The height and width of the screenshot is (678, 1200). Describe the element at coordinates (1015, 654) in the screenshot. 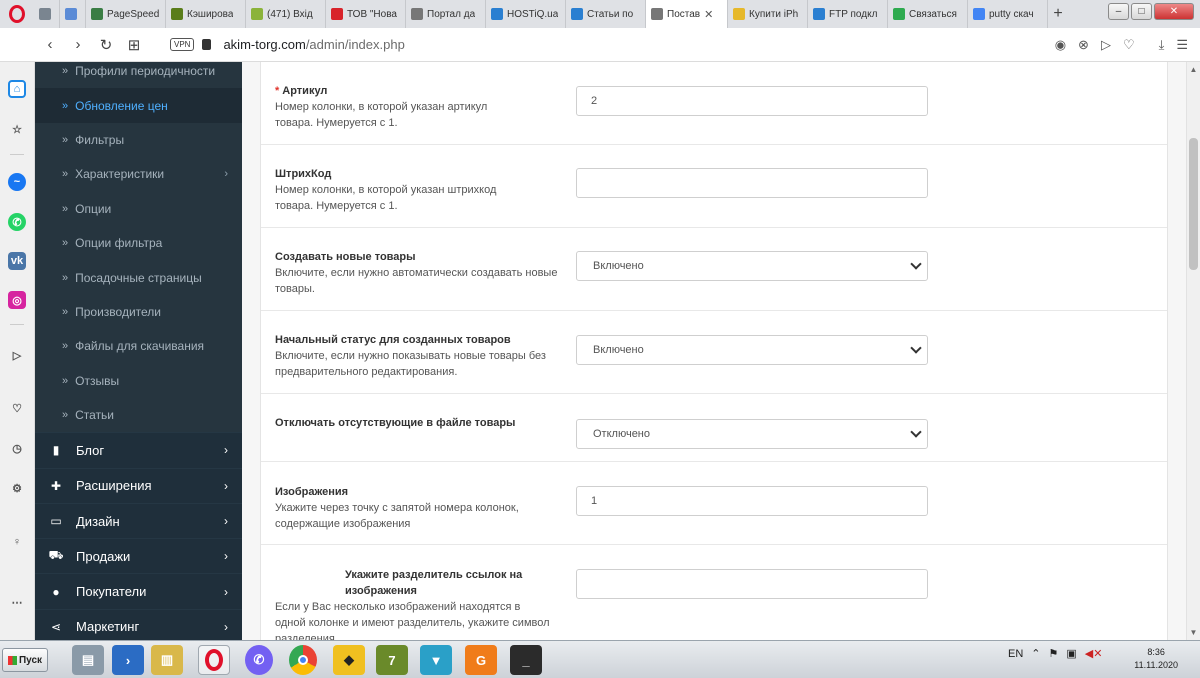

I see `language-indicator: EN` at that location.